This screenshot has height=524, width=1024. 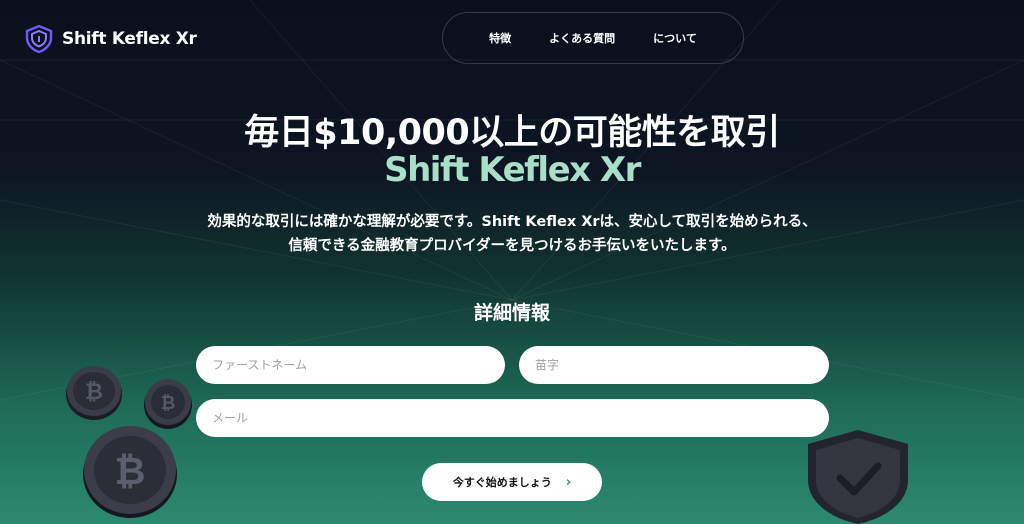 I want to click on brand-logo: Shift Keflex Xr, so click(x=110, y=39).